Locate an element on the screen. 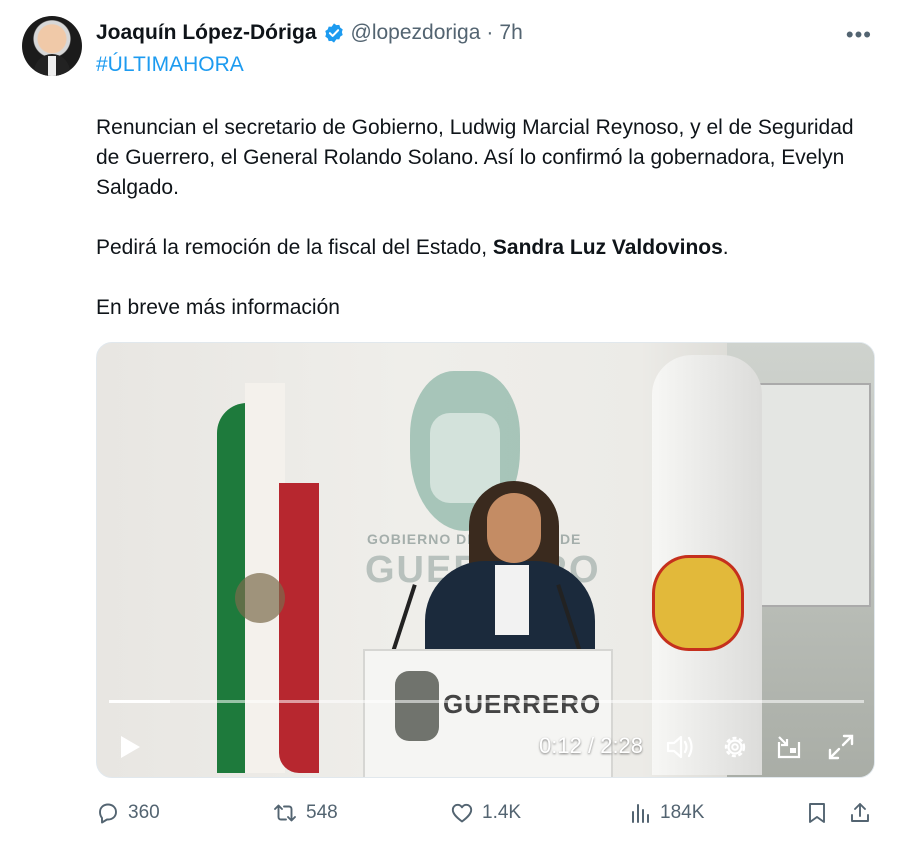  verified-badge-icon is located at coordinates (333, 33).